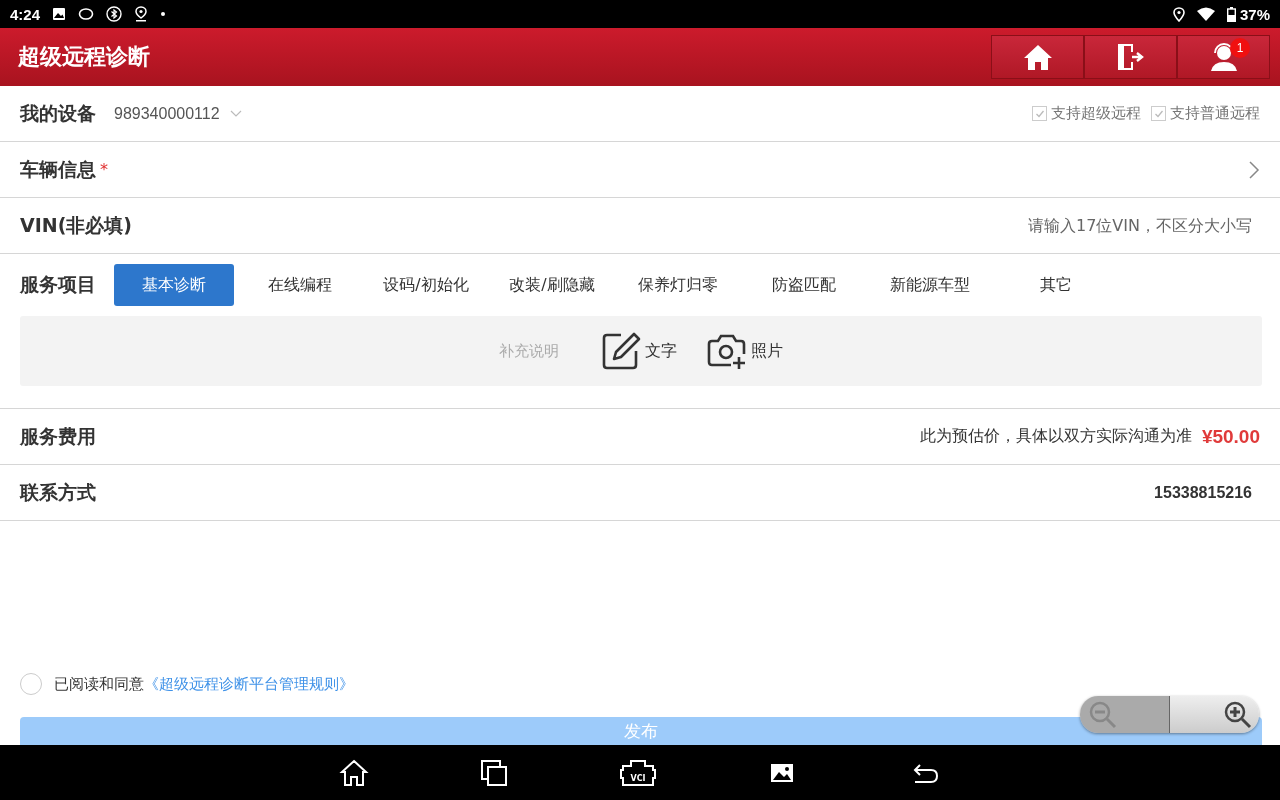 The image size is (1280, 800). I want to click on chat-icon, so click(86, 14).